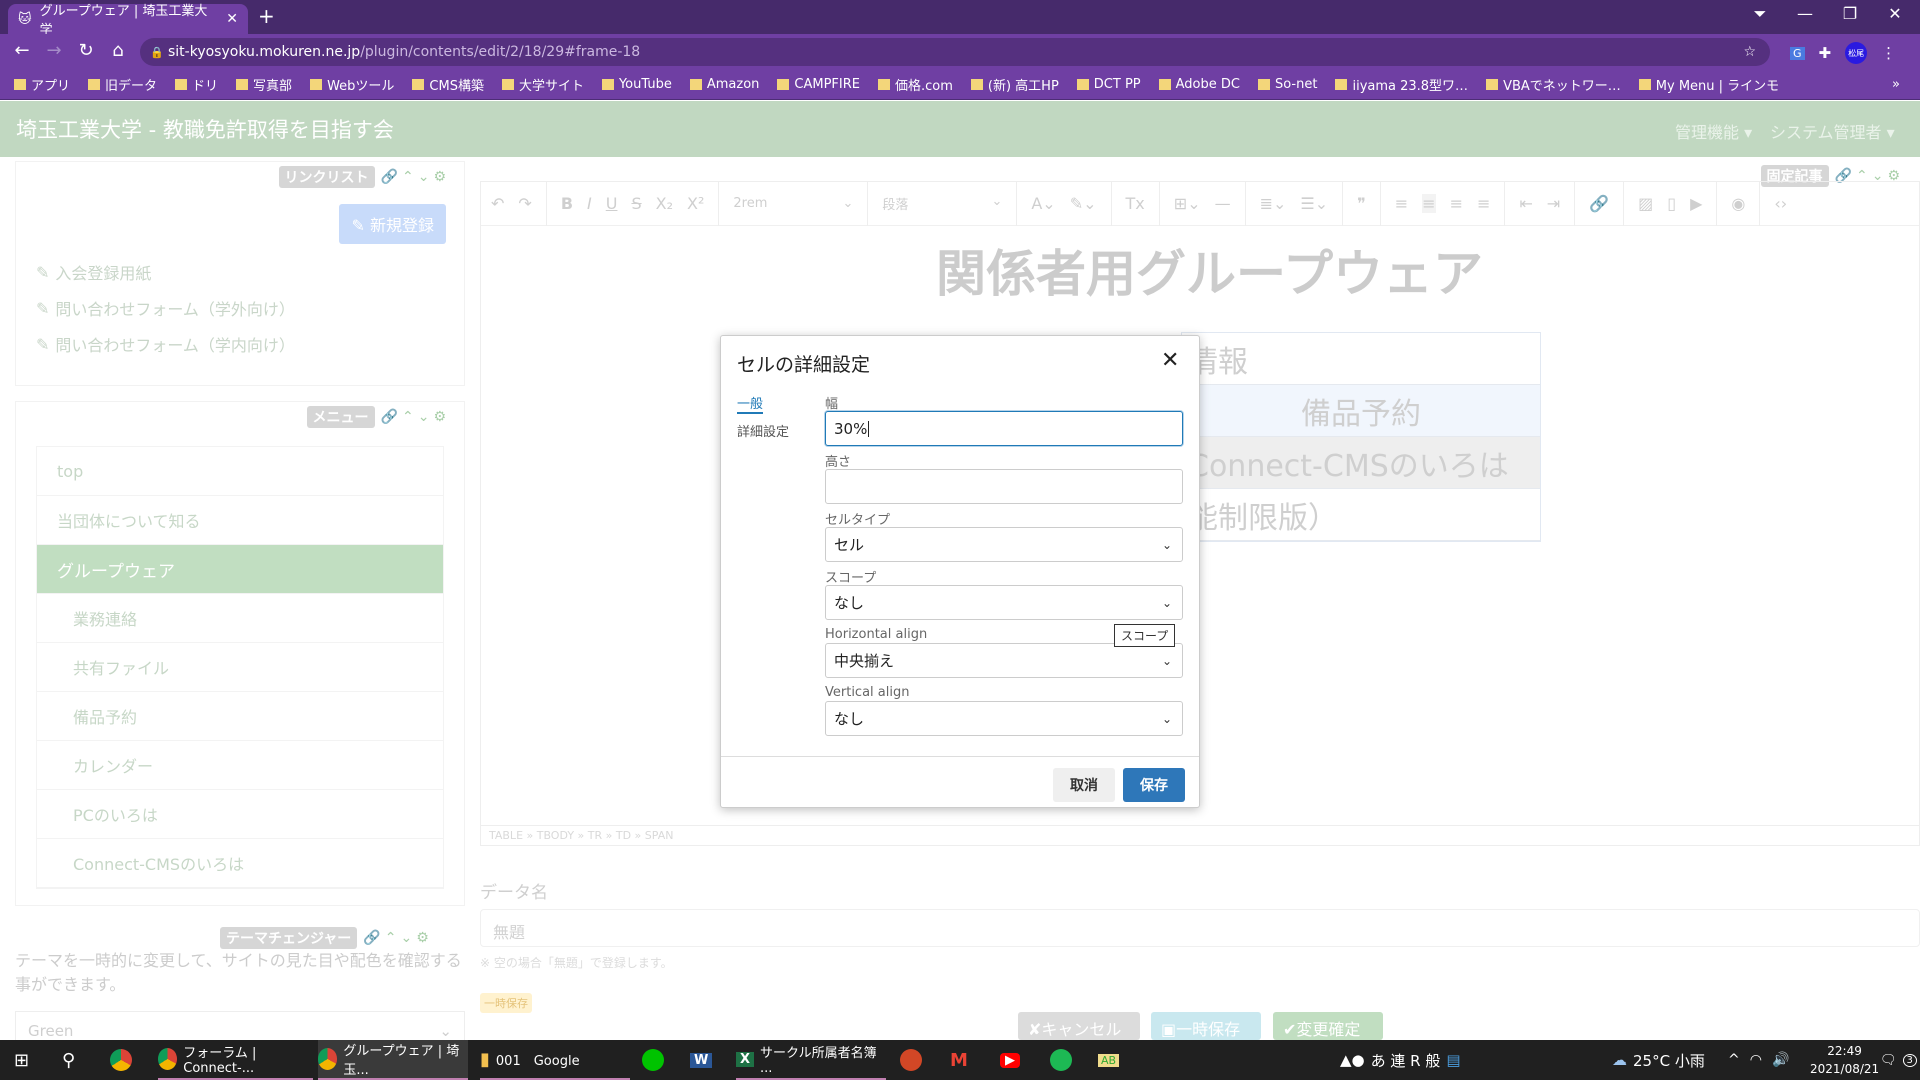 The image size is (1920, 1080). Describe the element at coordinates (1273, 203) in the screenshot. I see `numbered-list-icon: ≣⌄` at that location.